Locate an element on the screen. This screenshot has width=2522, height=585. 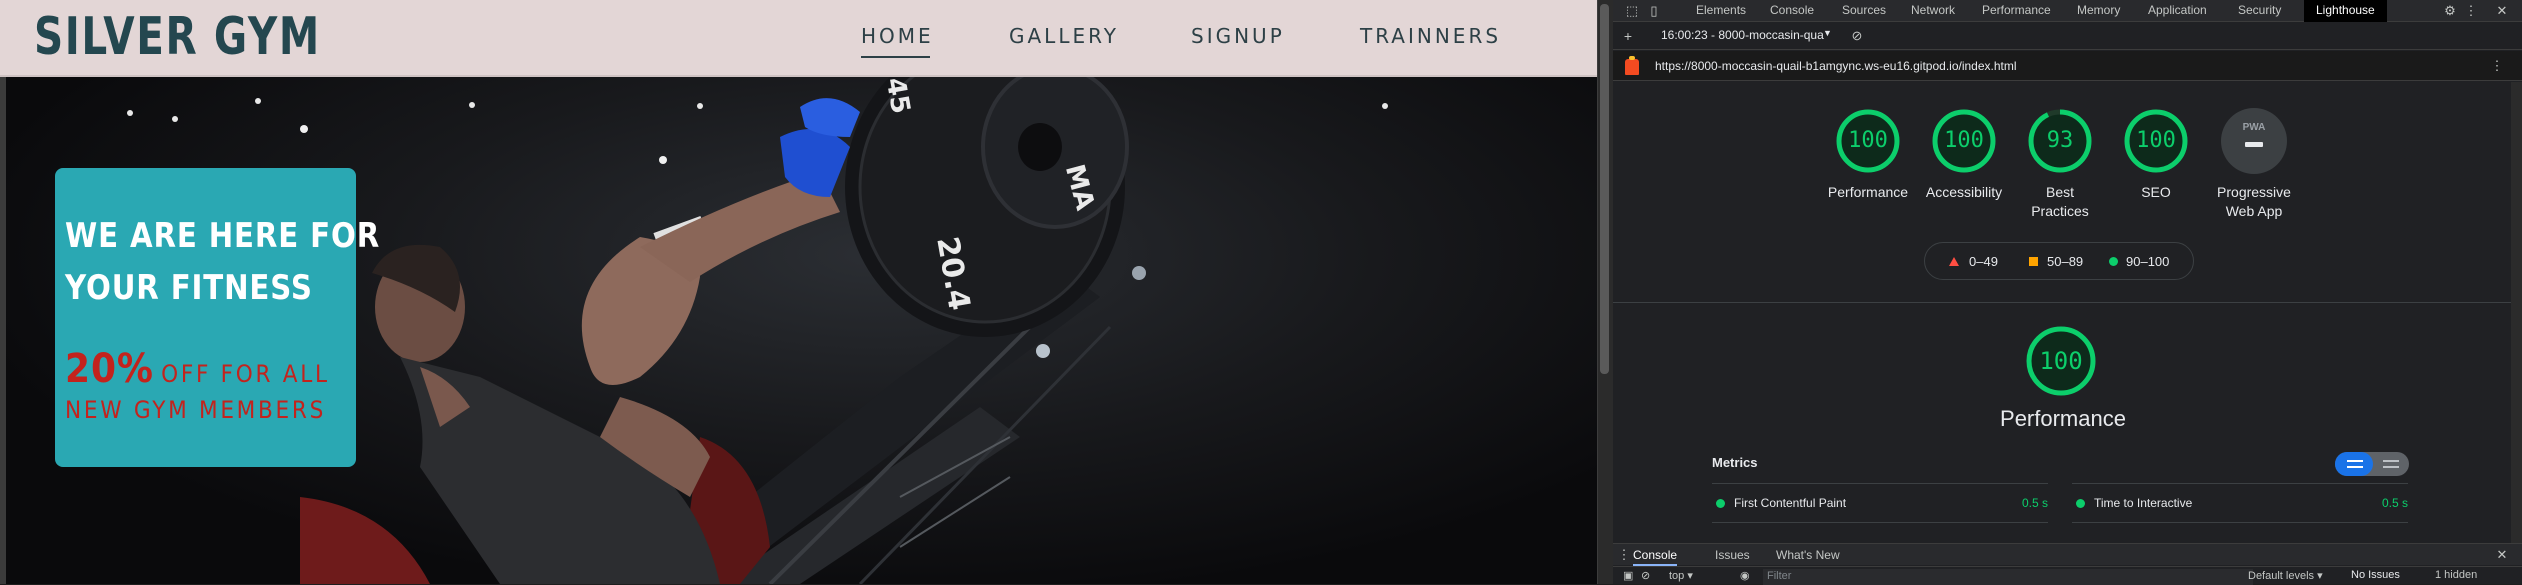
live-expression-eye-icon: ◉ is located at coordinates (1745, 575).